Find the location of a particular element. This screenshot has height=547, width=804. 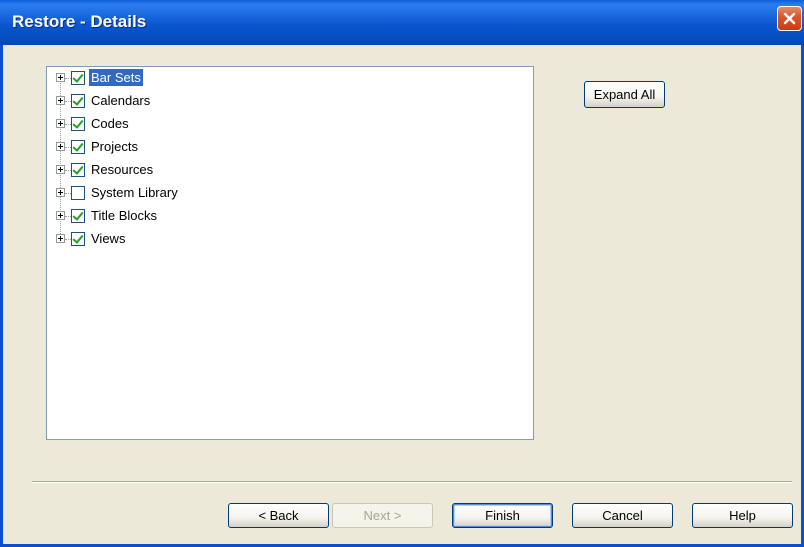

finish-button: Finish is located at coordinates (502, 515).